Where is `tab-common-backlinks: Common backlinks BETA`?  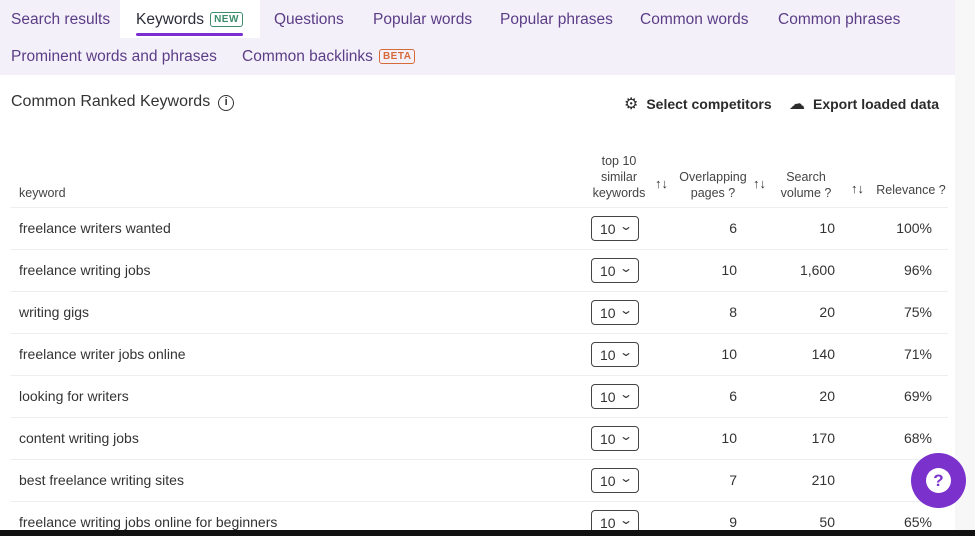 tab-common-backlinks: Common backlinks BETA is located at coordinates (329, 57).